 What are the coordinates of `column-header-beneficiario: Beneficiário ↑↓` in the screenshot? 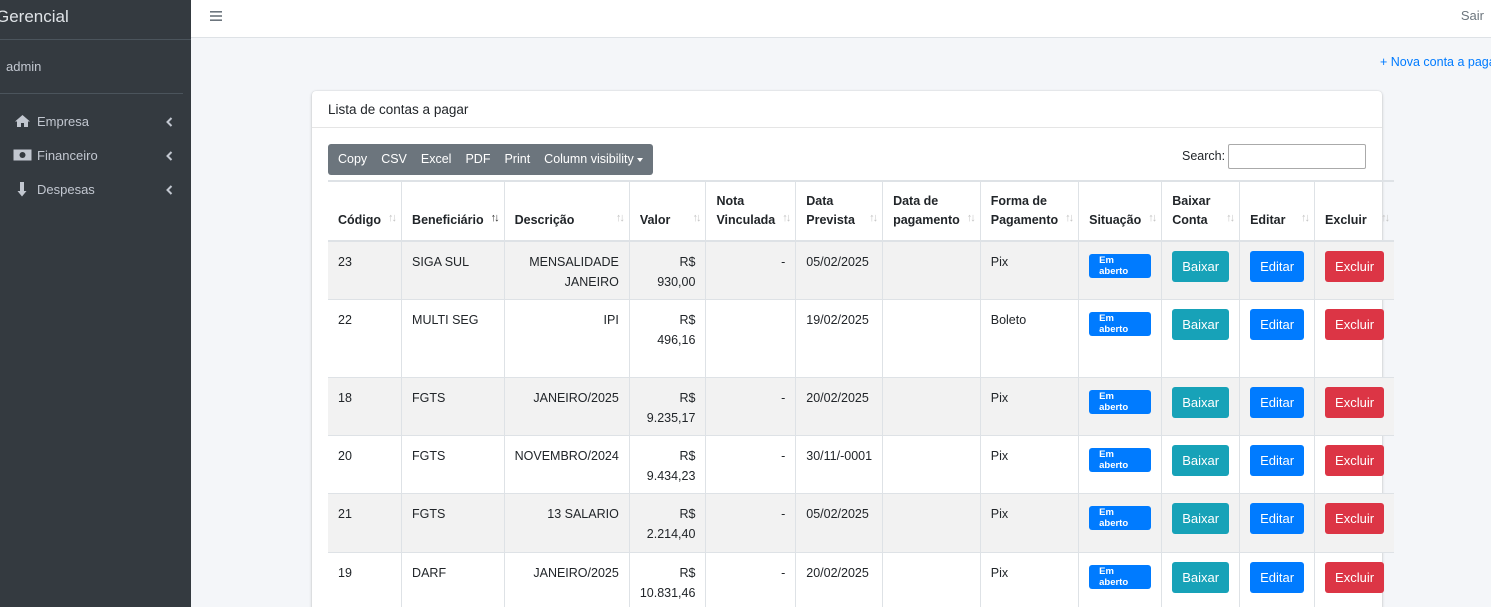 It's located at (453, 211).